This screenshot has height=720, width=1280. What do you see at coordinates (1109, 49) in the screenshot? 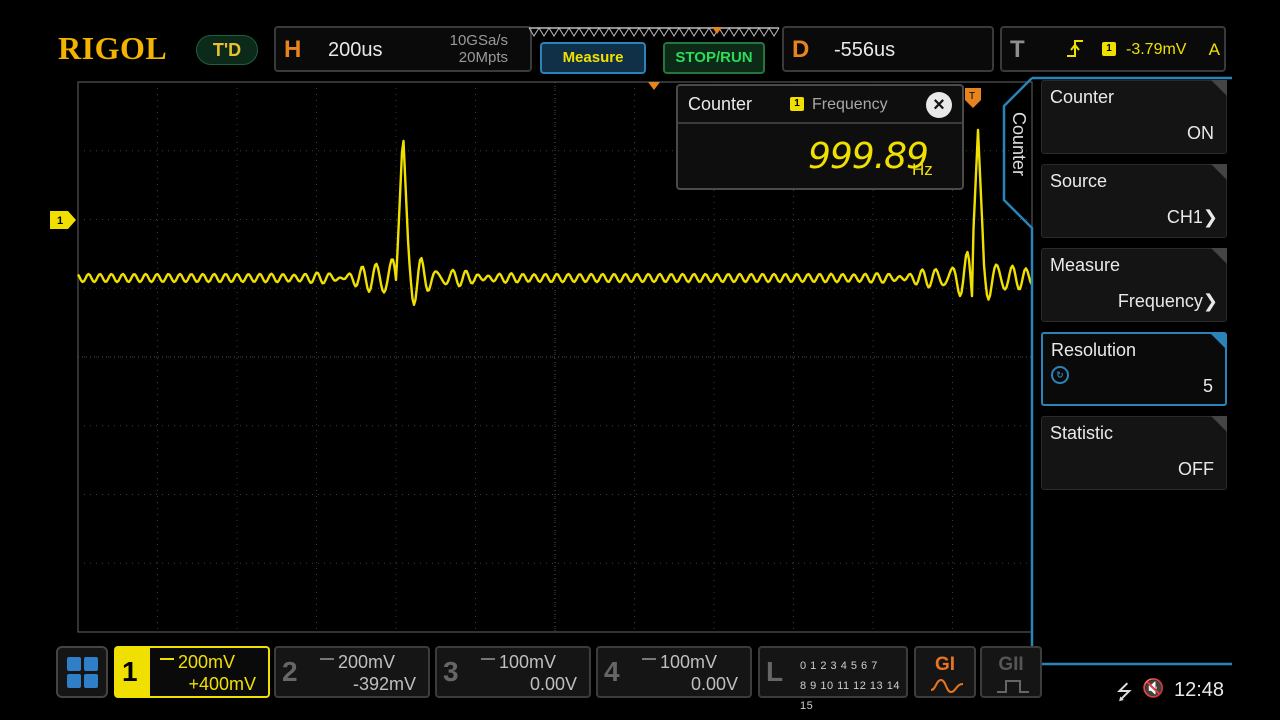
I see `trigger-source-chip: 1` at bounding box center [1109, 49].